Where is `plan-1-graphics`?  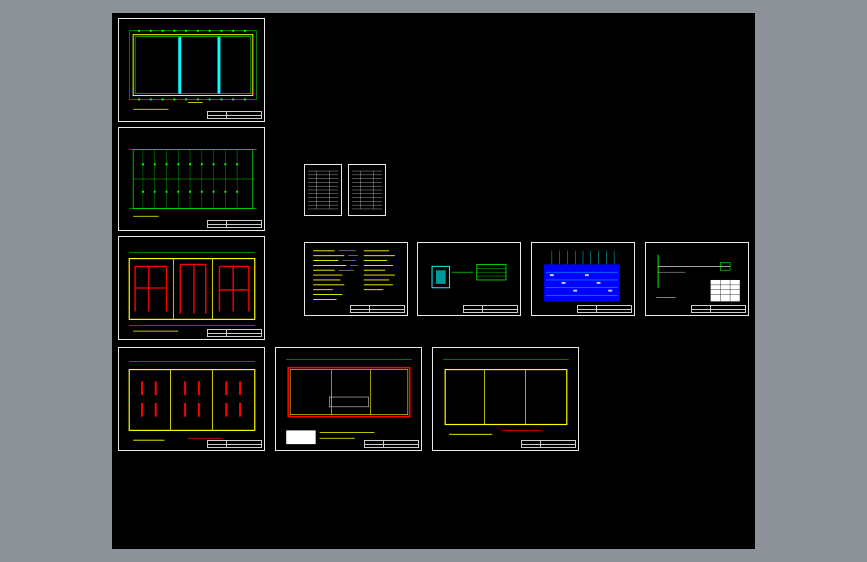 plan-1-graphics is located at coordinates (192, 69).